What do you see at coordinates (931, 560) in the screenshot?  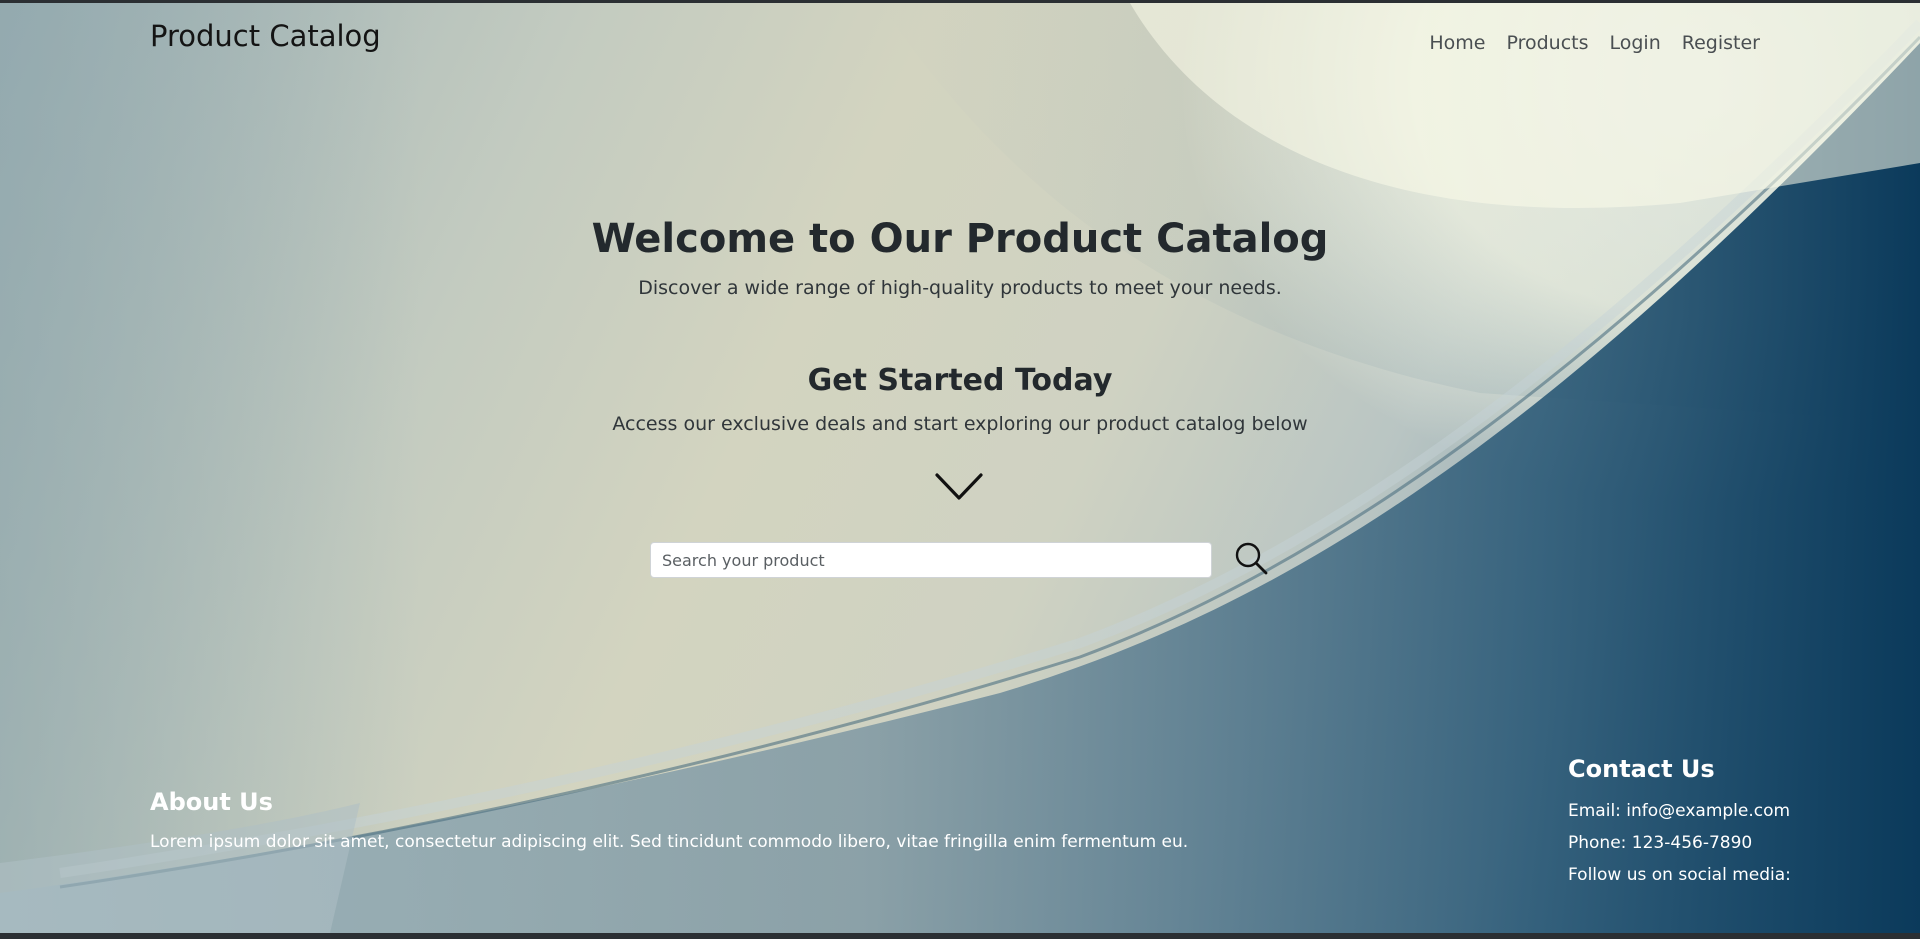 I see `search-input` at bounding box center [931, 560].